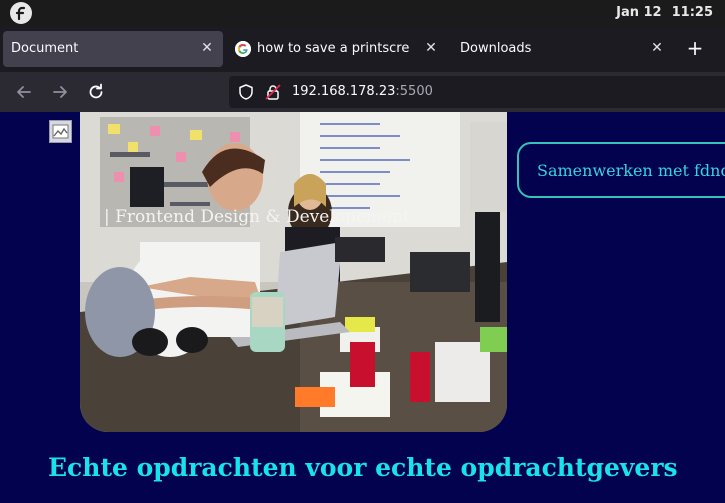  Describe the element at coordinates (273, 92) in the screenshot. I see `insecure-lock-icon` at that location.